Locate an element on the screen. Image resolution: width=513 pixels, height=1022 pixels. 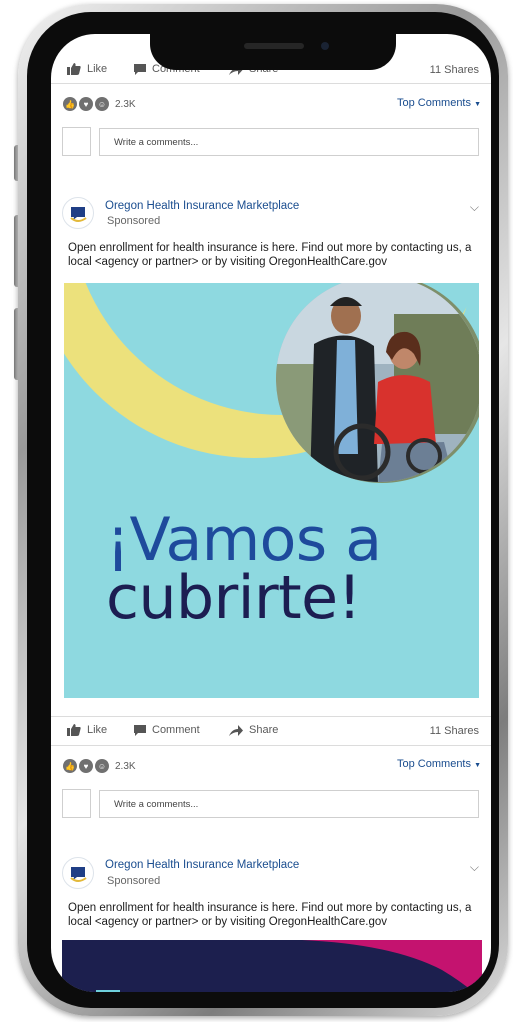
share-button: Share is located at coordinates (253, 730).